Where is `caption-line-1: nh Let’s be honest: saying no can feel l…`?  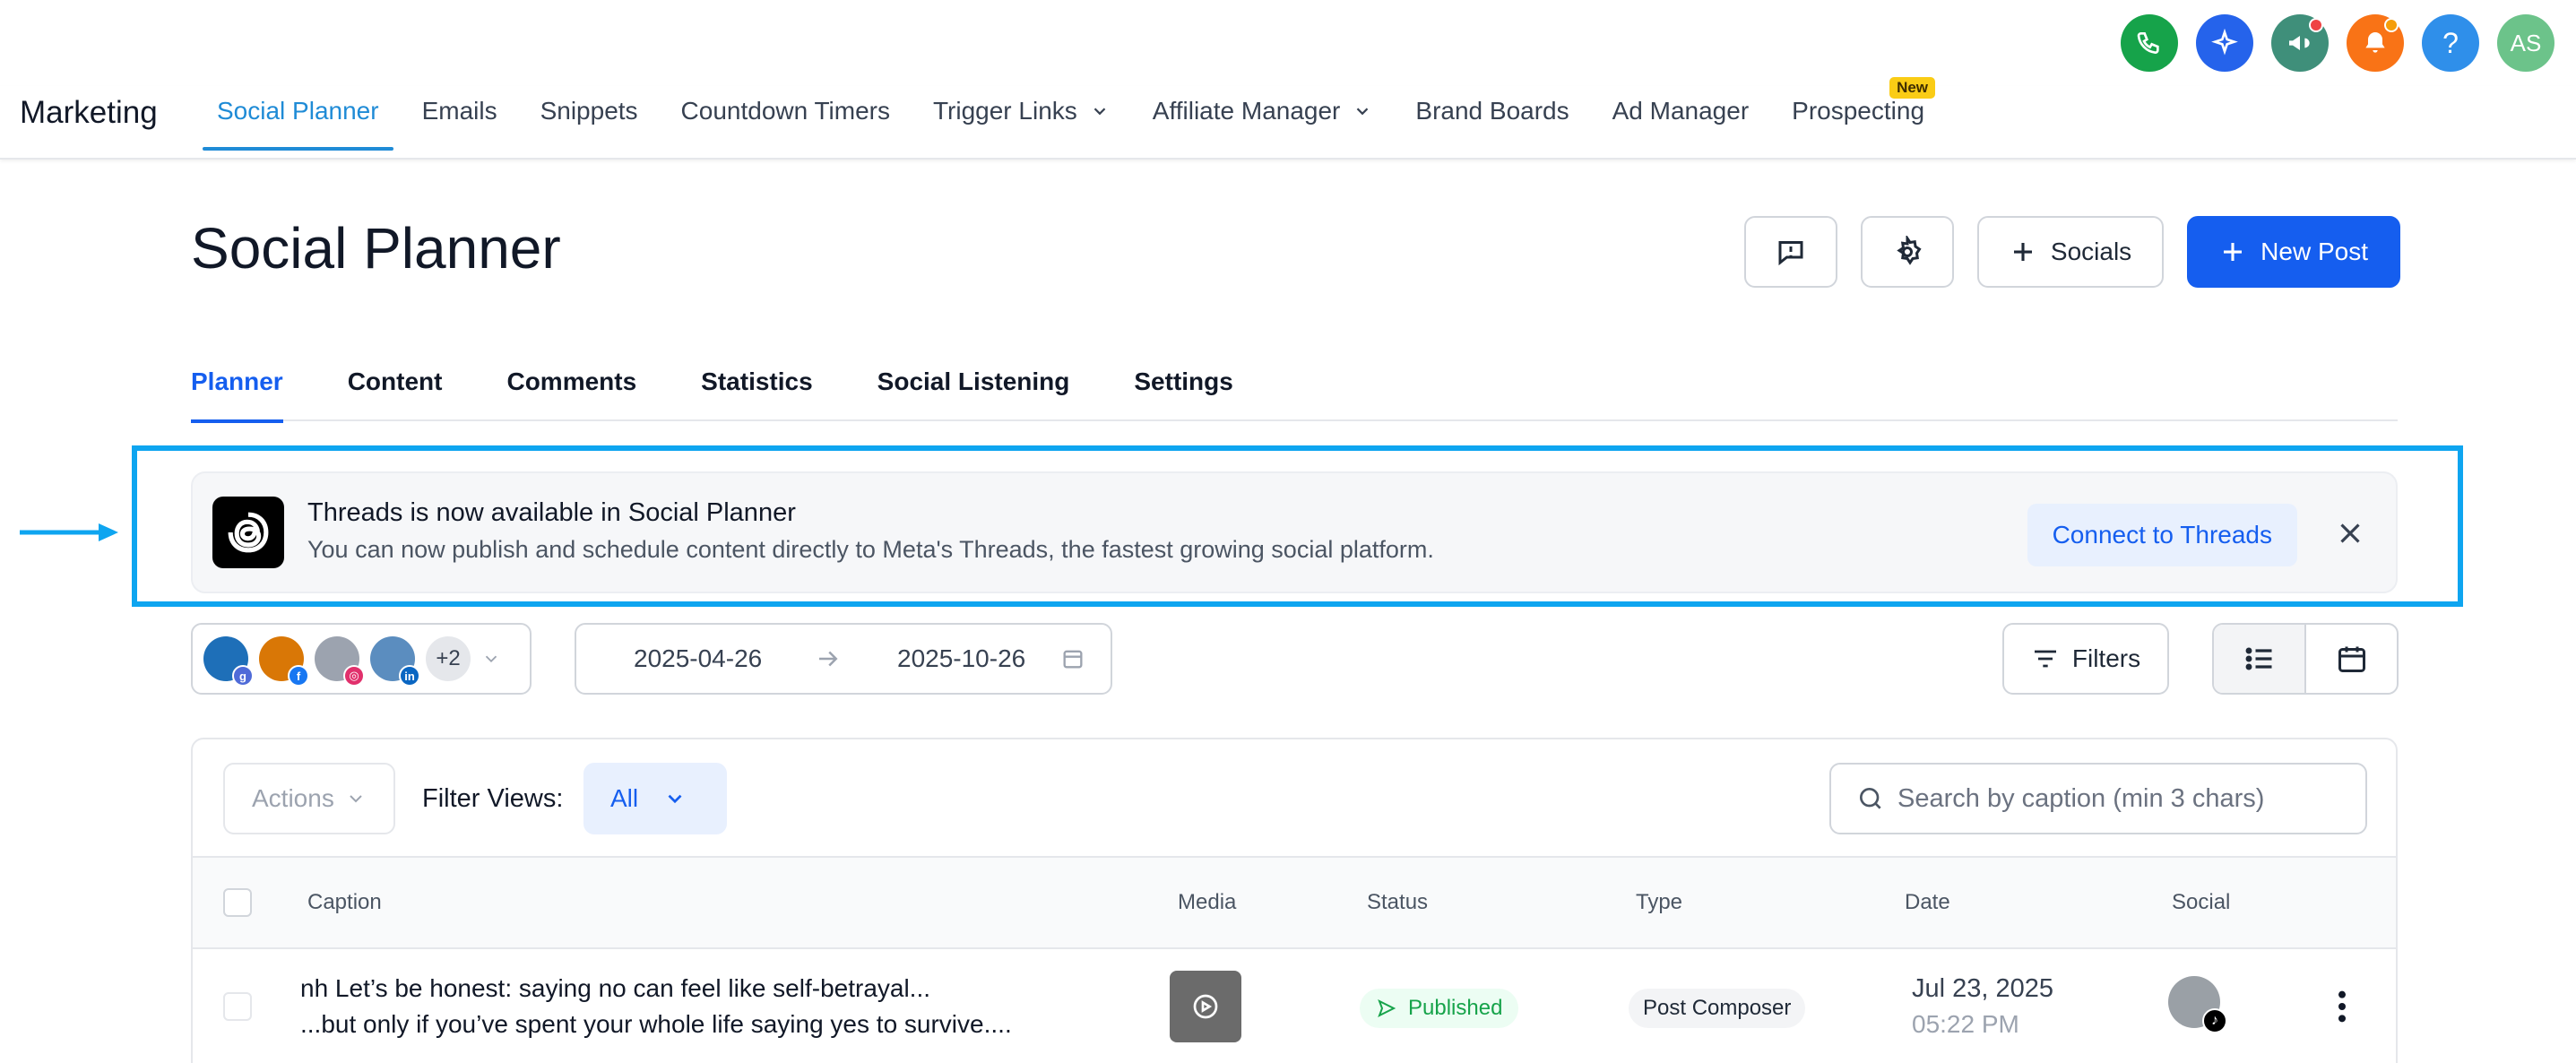
caption-line-1: nh Let’s be honest: saying no can feel l… is located at coordinates (615, 988).